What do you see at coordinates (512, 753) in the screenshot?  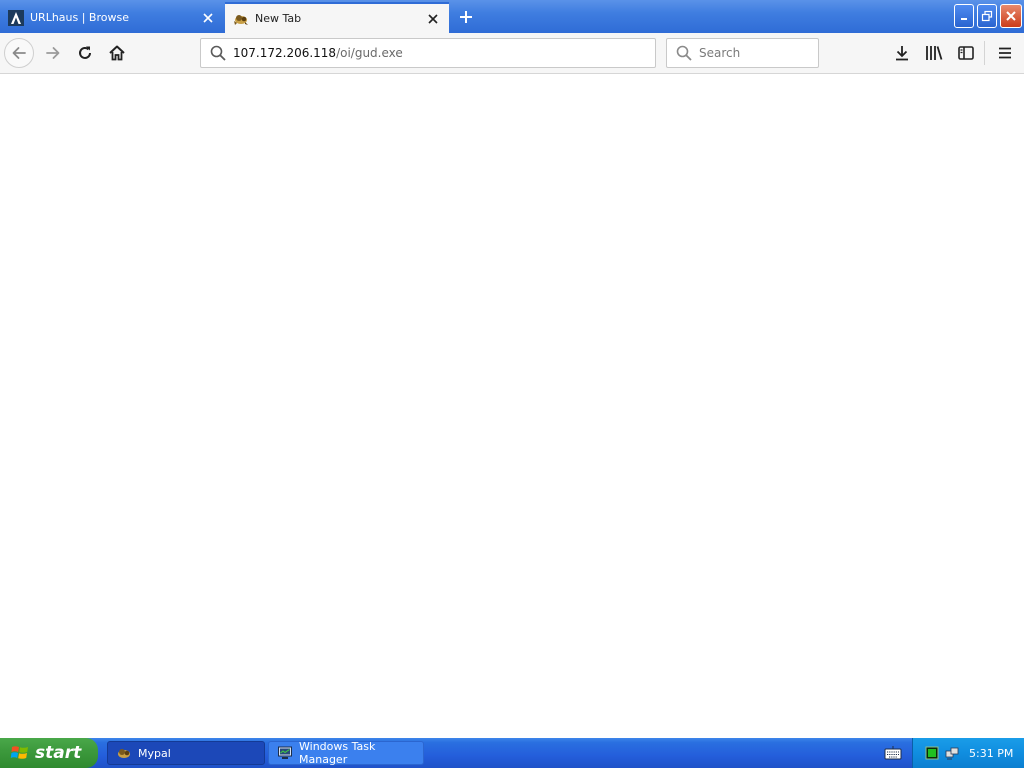 I see `taskbar: start Mypal Windows Task Manager 5:31 PM` at bounding box center [512, 753].